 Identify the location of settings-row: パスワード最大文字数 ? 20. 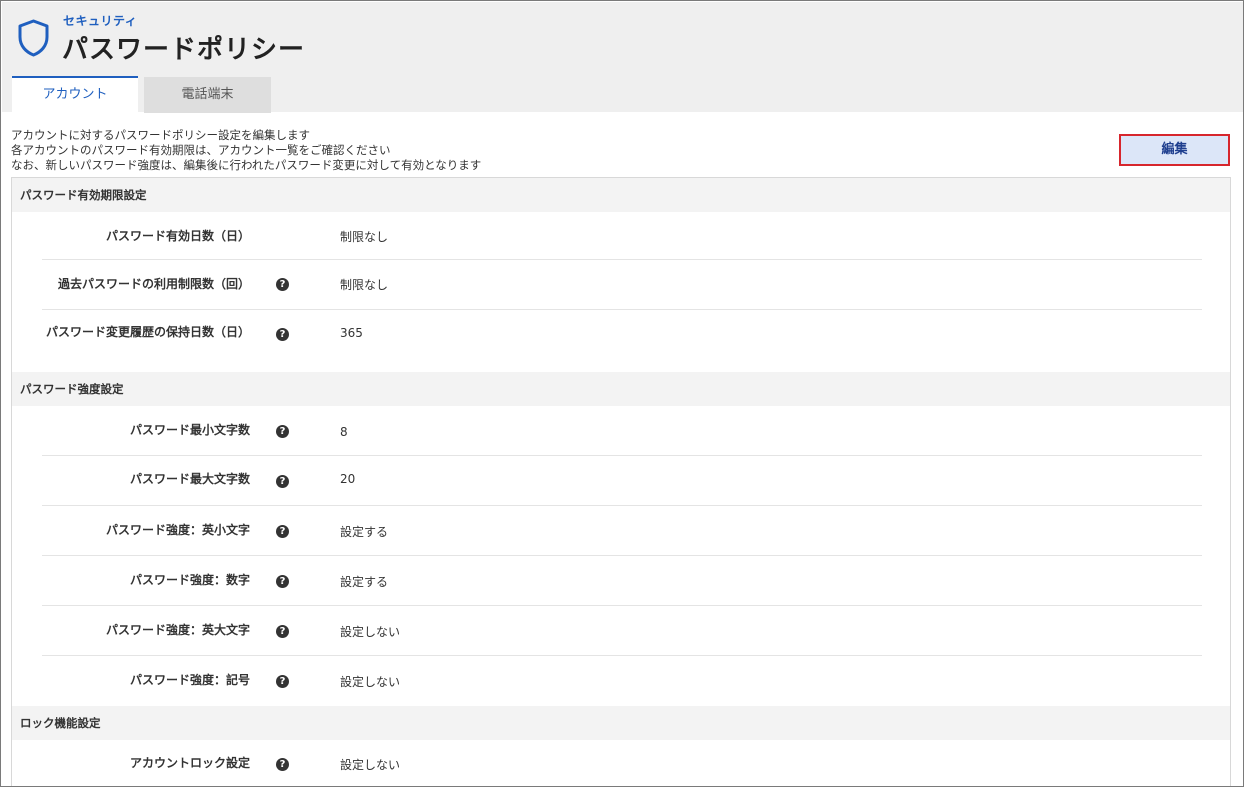
(622, 481).